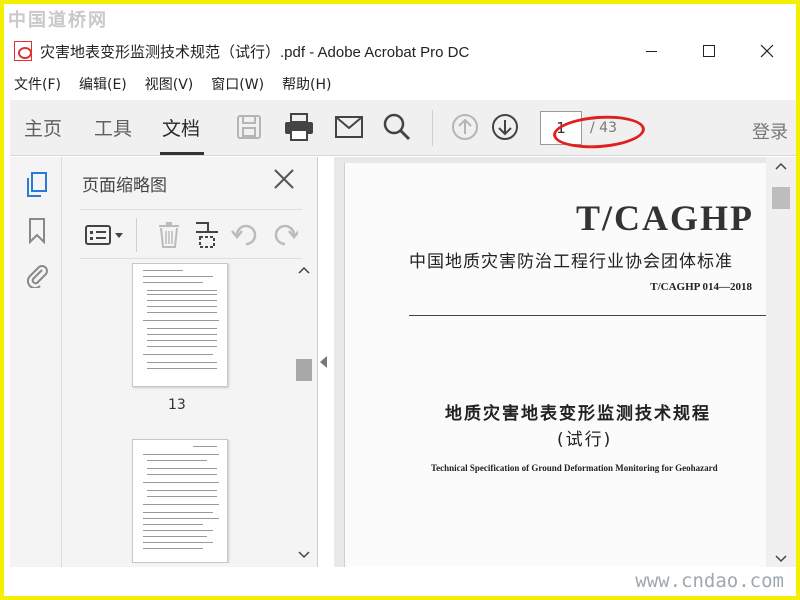 The height and width of the screenshot is (600, 800). What do you see at coordinates (400, 84) in the screenshot?
I see `menu-bar: 文件(F) 编辑(E) 视图(V) 窗口(W) 帮助(H)` at bounding box center [400, 84].